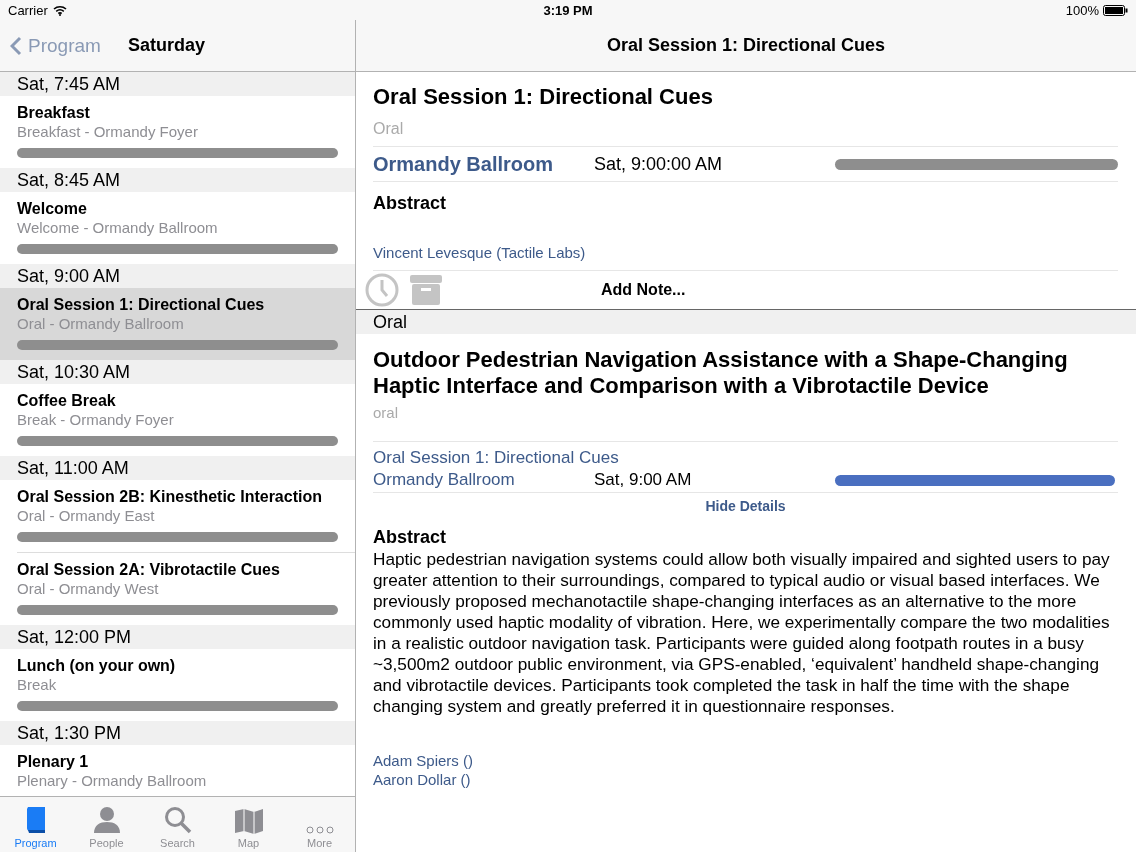 This screenshot has height=852, width=1136. What do you see at coordinates (177, 324) in the screenshot?
I see `session-item: Oral Session 1: Directional Cues Oral - Ormandy Ballroom` at bounding box center [177, 324].